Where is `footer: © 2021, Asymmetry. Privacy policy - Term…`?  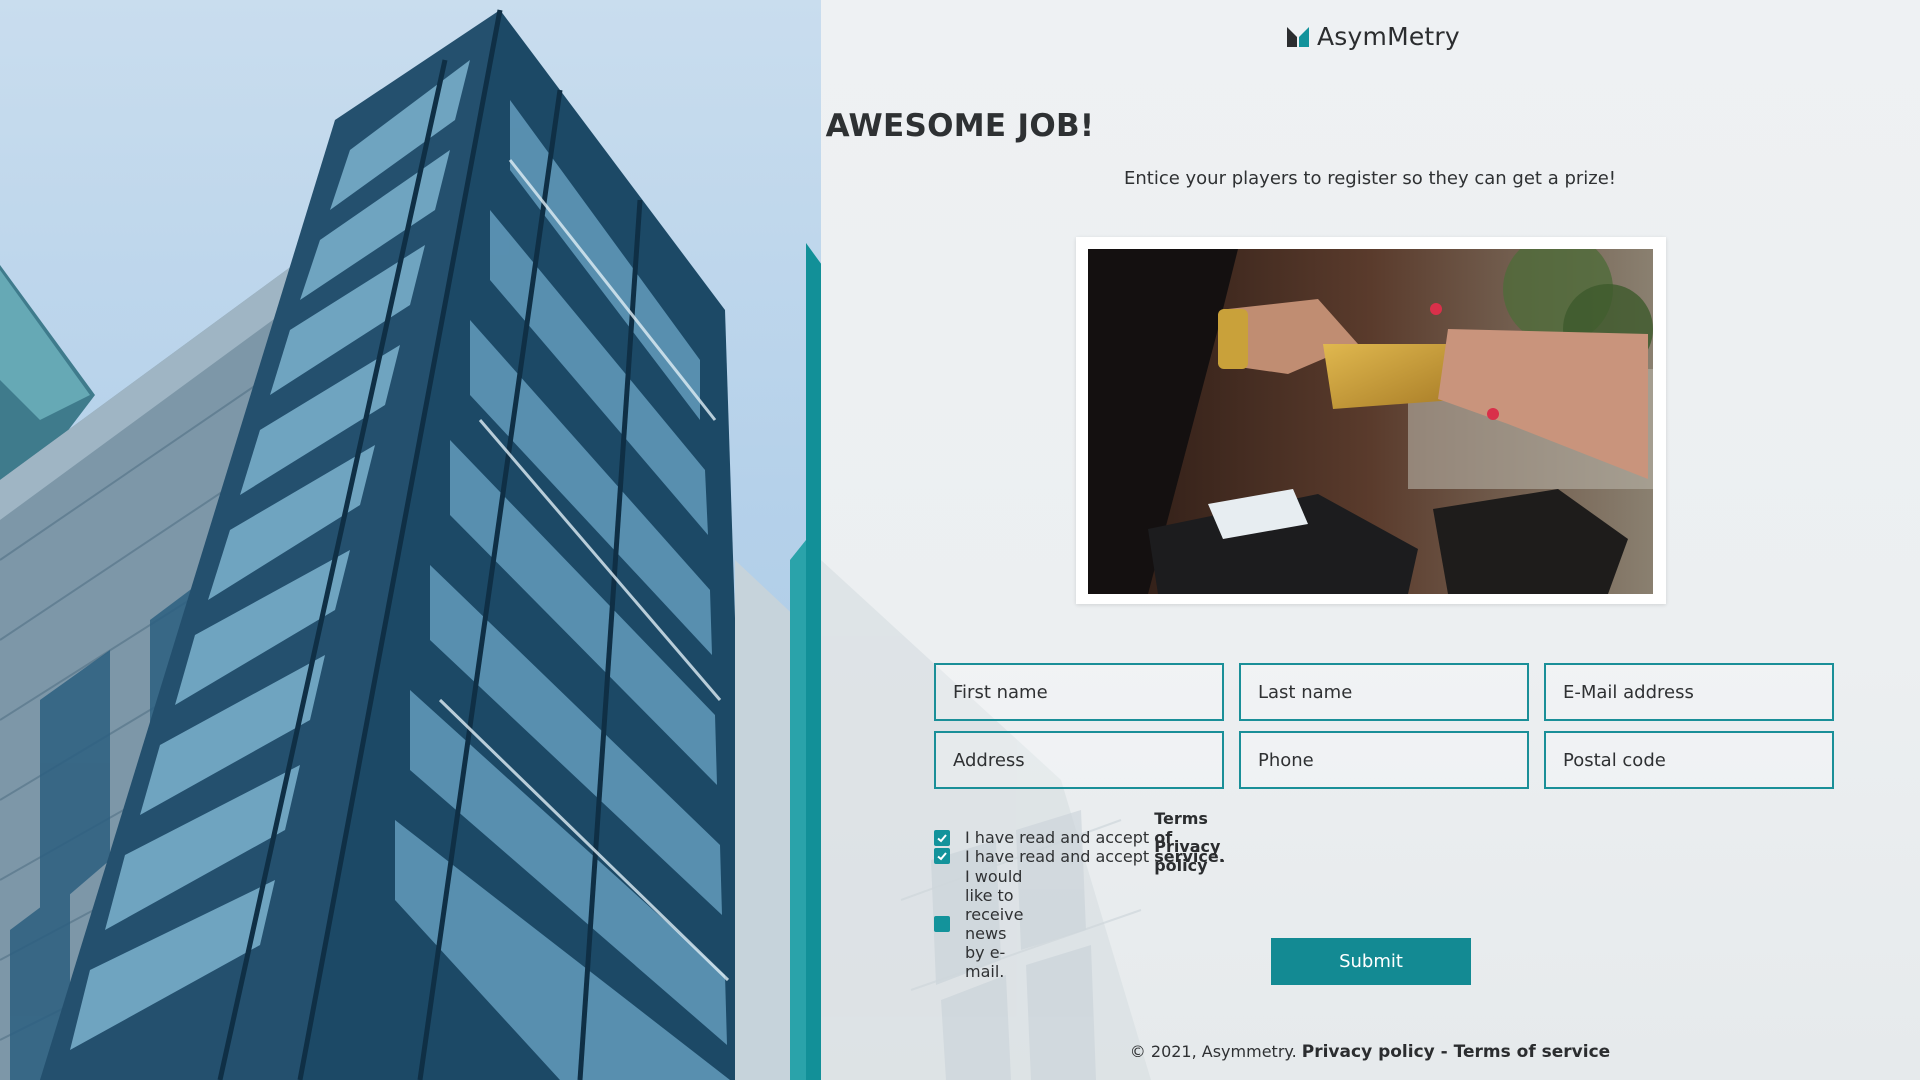 footer: © 2021, Asymmetry. Privacy policy - Term… is located at coordinates (1370, 1052).